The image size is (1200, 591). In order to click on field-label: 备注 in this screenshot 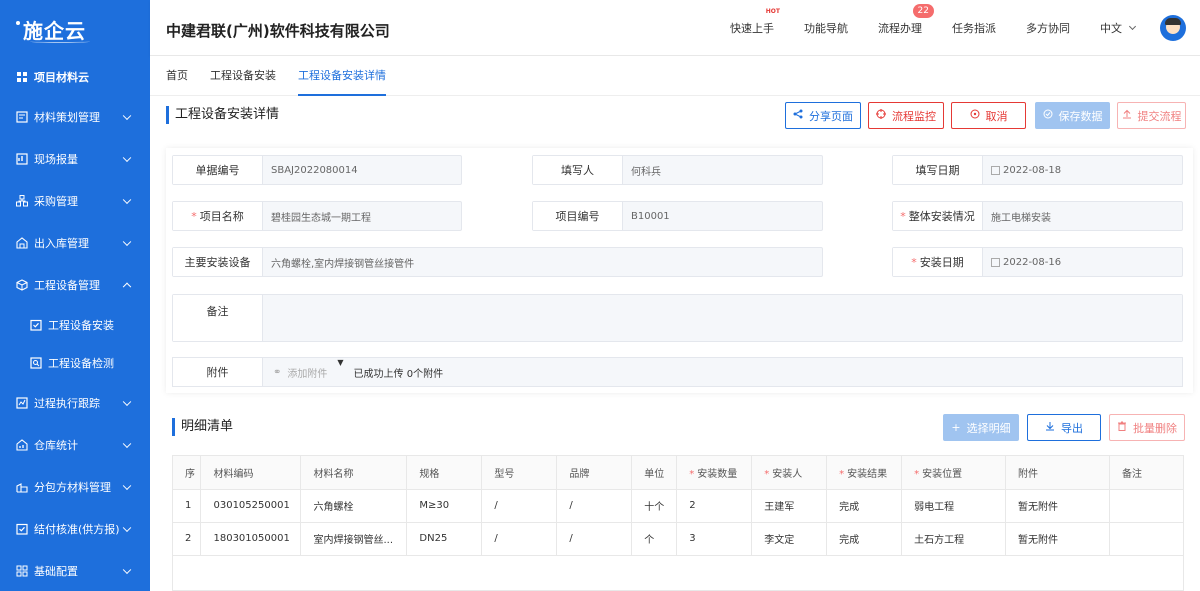, I will do `click(218, 318)`.